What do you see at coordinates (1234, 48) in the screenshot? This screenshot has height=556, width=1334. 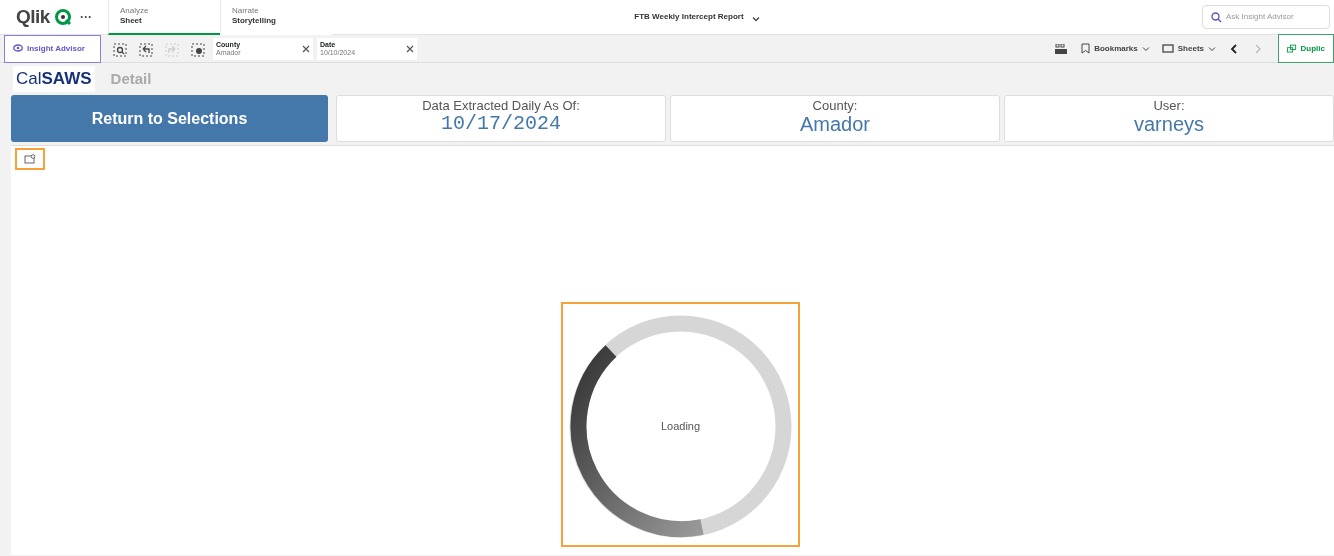 I see `previous-icon` at bounding box center [1234, 48].